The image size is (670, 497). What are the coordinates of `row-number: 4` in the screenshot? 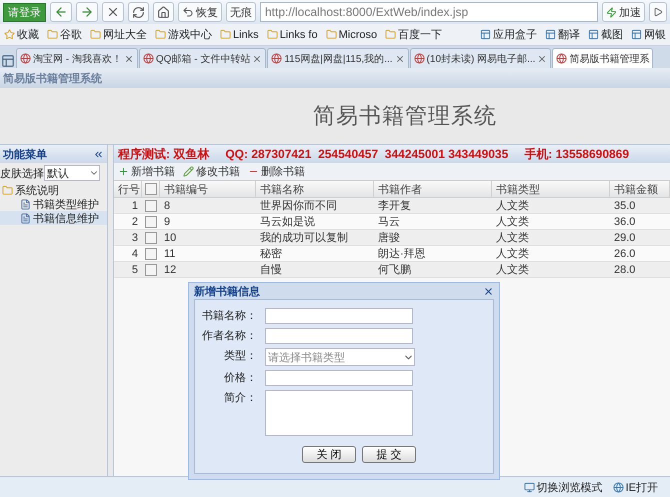 It's located at (128, 254).